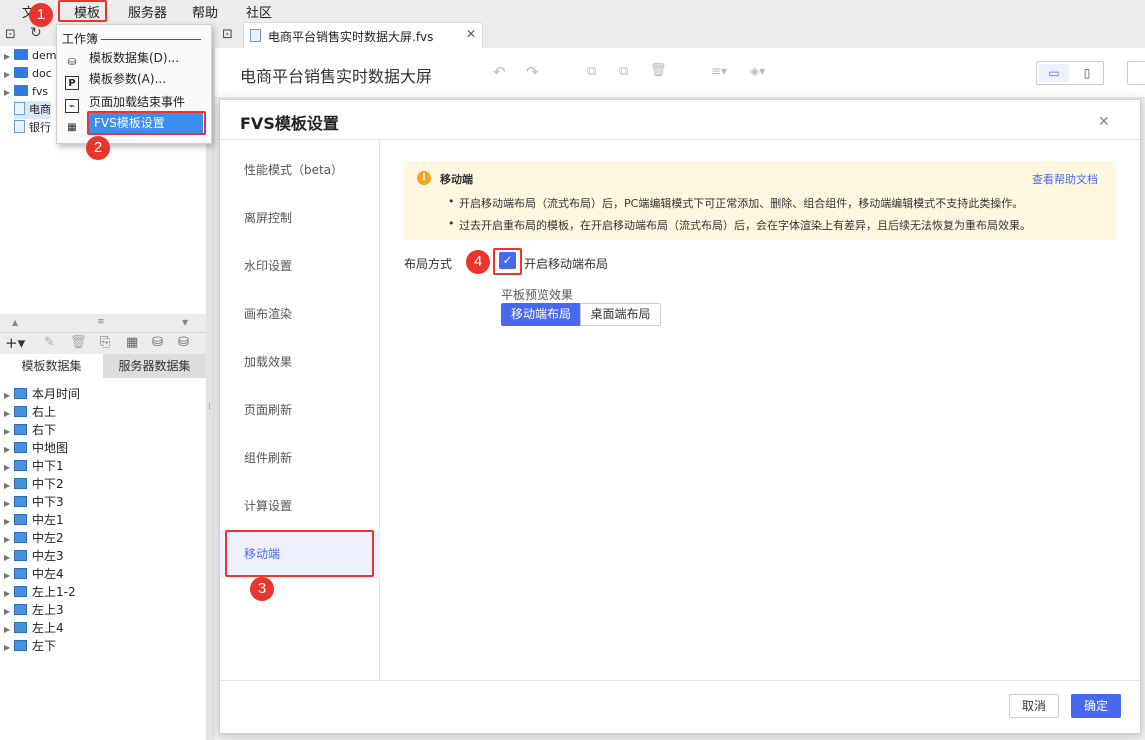 Image resolution: width=1145 pixels, height=740 pixels. I want to click on dataset-item: ▶ 左下, so click(30, 646).